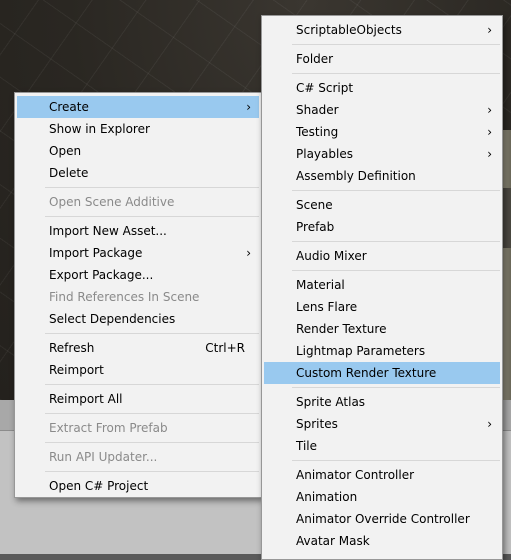 The height and width of the screenshot is (560, 511). Describe the element at coordinates (314, 205) in the screenshot. I see `menu-item-label: Scene` at that location.